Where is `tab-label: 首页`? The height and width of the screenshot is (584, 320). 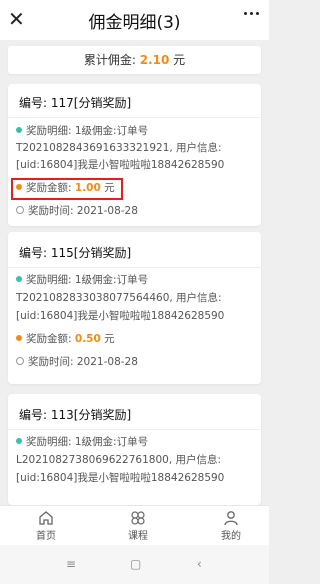 tab-label: 首页 is located at coordinates (46, 536).